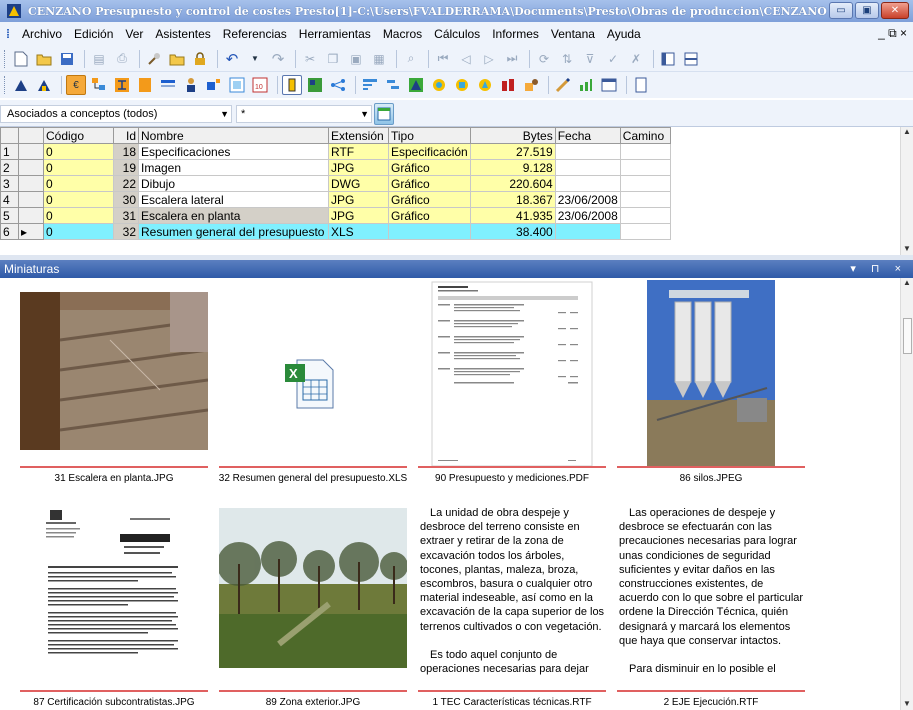  Describe the element at coordinates (356, 59) in the screenshot. I see `paste-icon: ▣` at that location.